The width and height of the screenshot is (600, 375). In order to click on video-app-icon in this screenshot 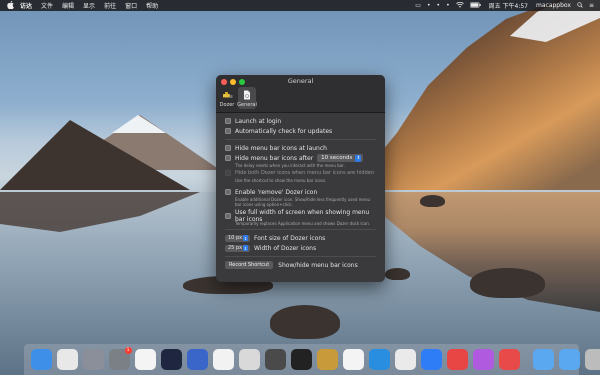, I will do `click(457, 359)`.